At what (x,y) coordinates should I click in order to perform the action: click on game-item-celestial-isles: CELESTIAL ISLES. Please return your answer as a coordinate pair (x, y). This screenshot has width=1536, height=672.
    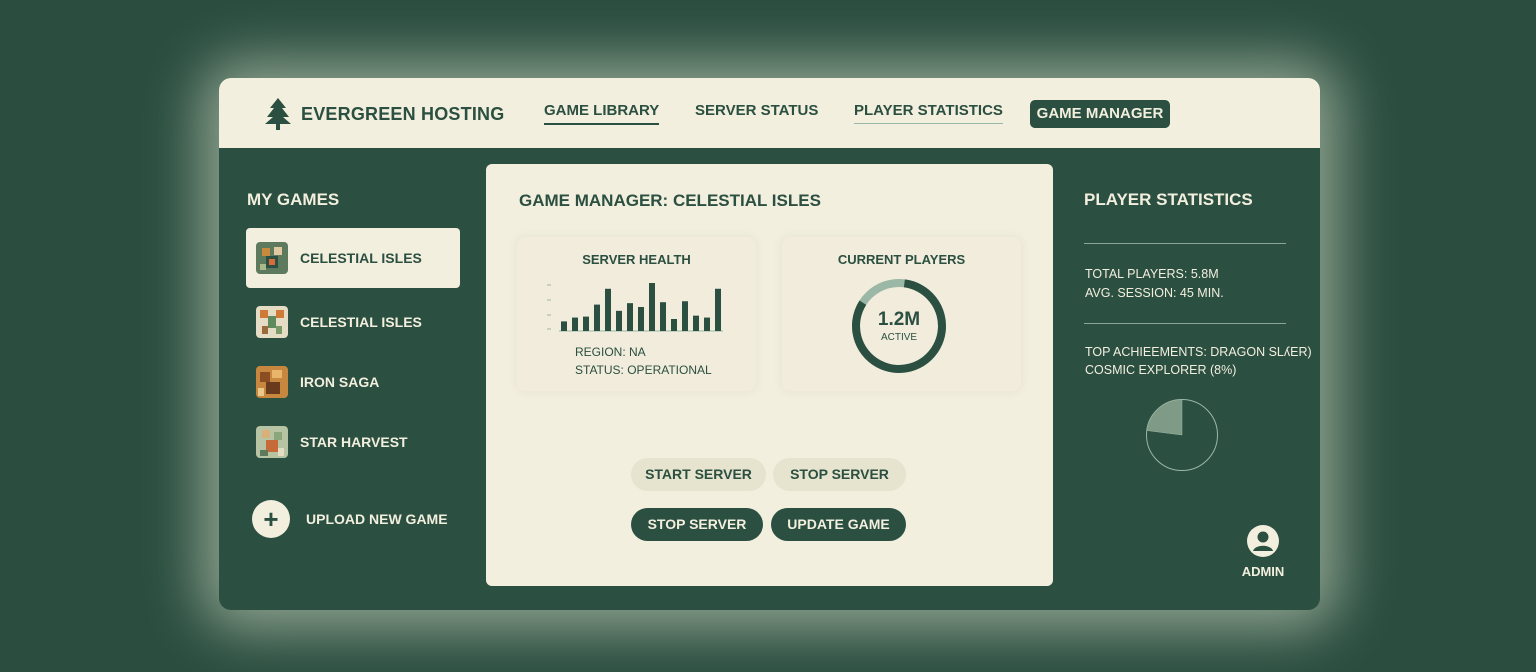
    Looking at the image, I should click on (353, 258).